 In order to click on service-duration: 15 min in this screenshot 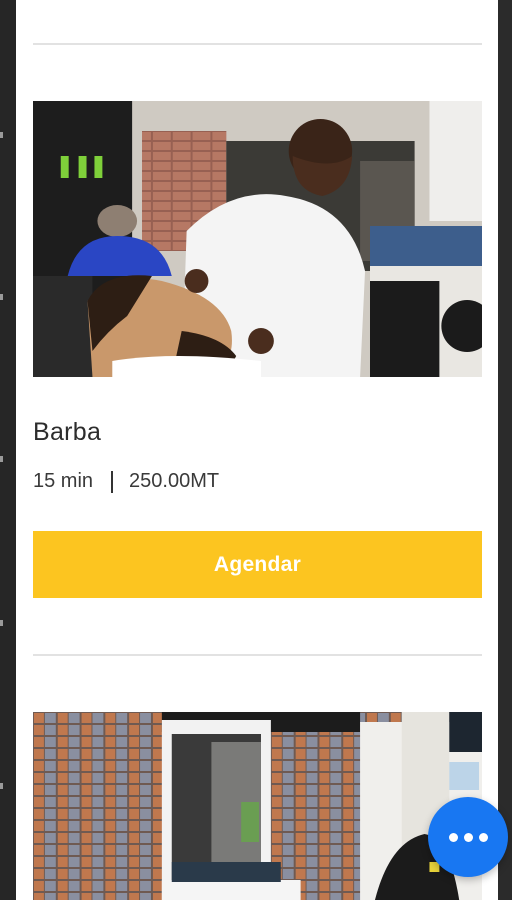, I will do `click(63, 481)`.